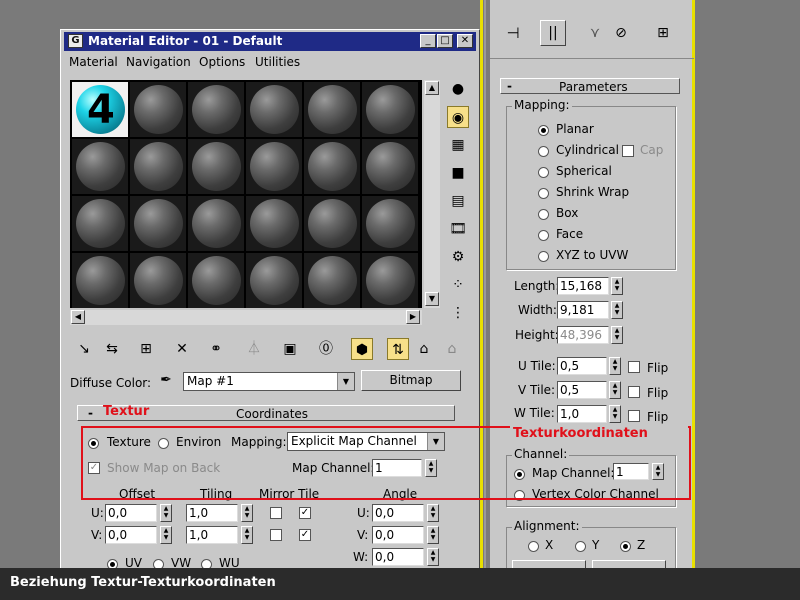 The width and height of the screenshot is (800, 600). What do you see at coordinates (326, 349) in the screenshot?
I see `material-effects-channel-icon: ⓪` at bounding box center [326, 349].